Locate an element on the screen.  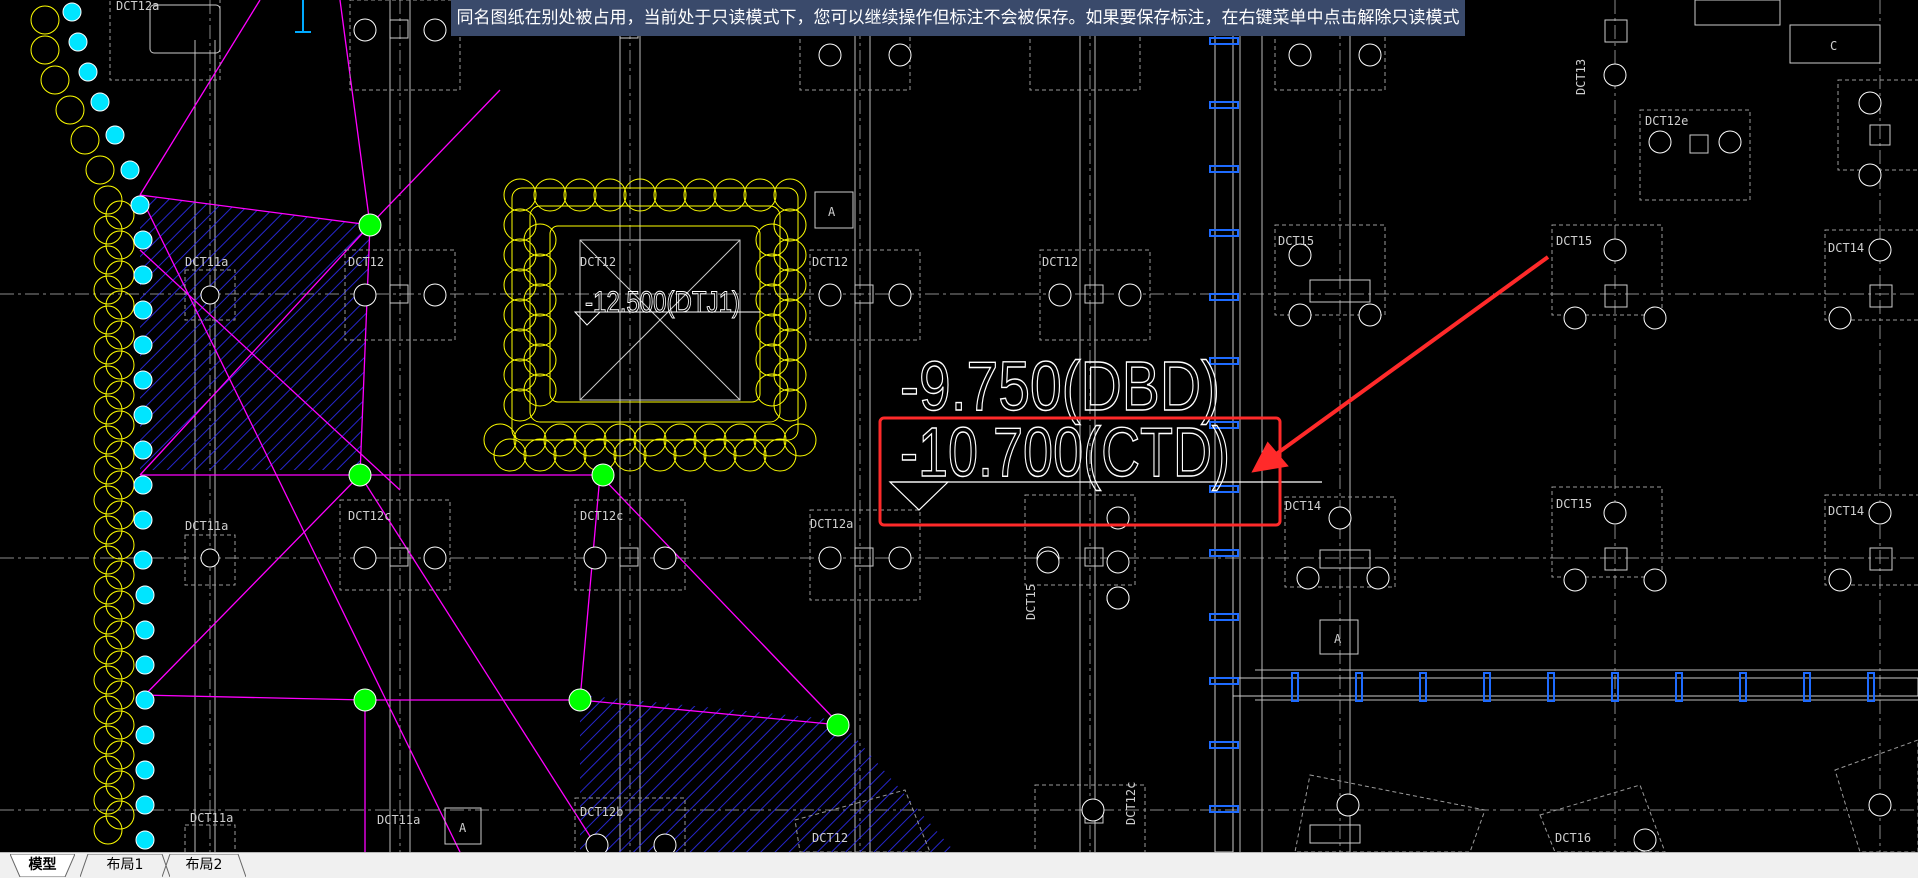
layout-tab-bar: 模型 布局1 布局2 is located at coordinates (959, 865).